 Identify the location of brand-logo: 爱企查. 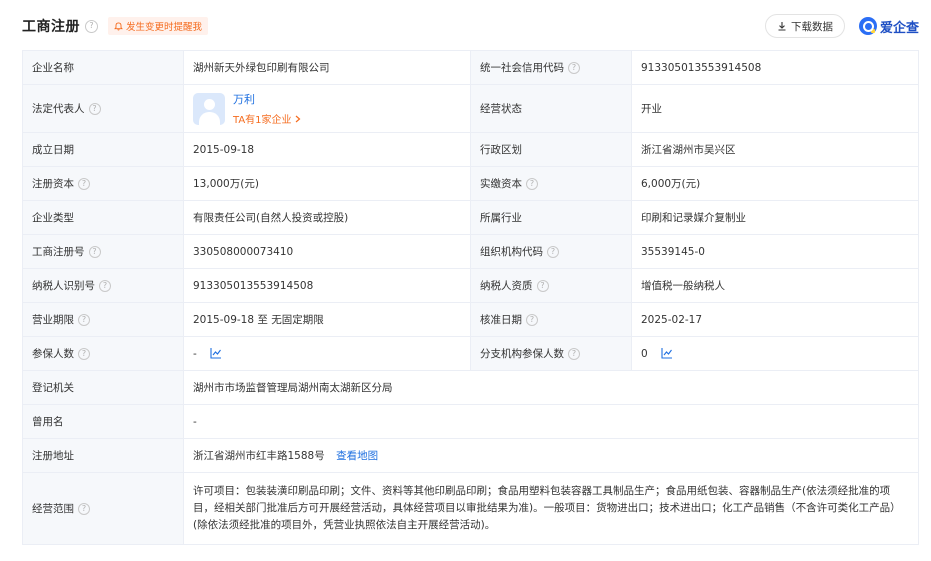
(888, 26).